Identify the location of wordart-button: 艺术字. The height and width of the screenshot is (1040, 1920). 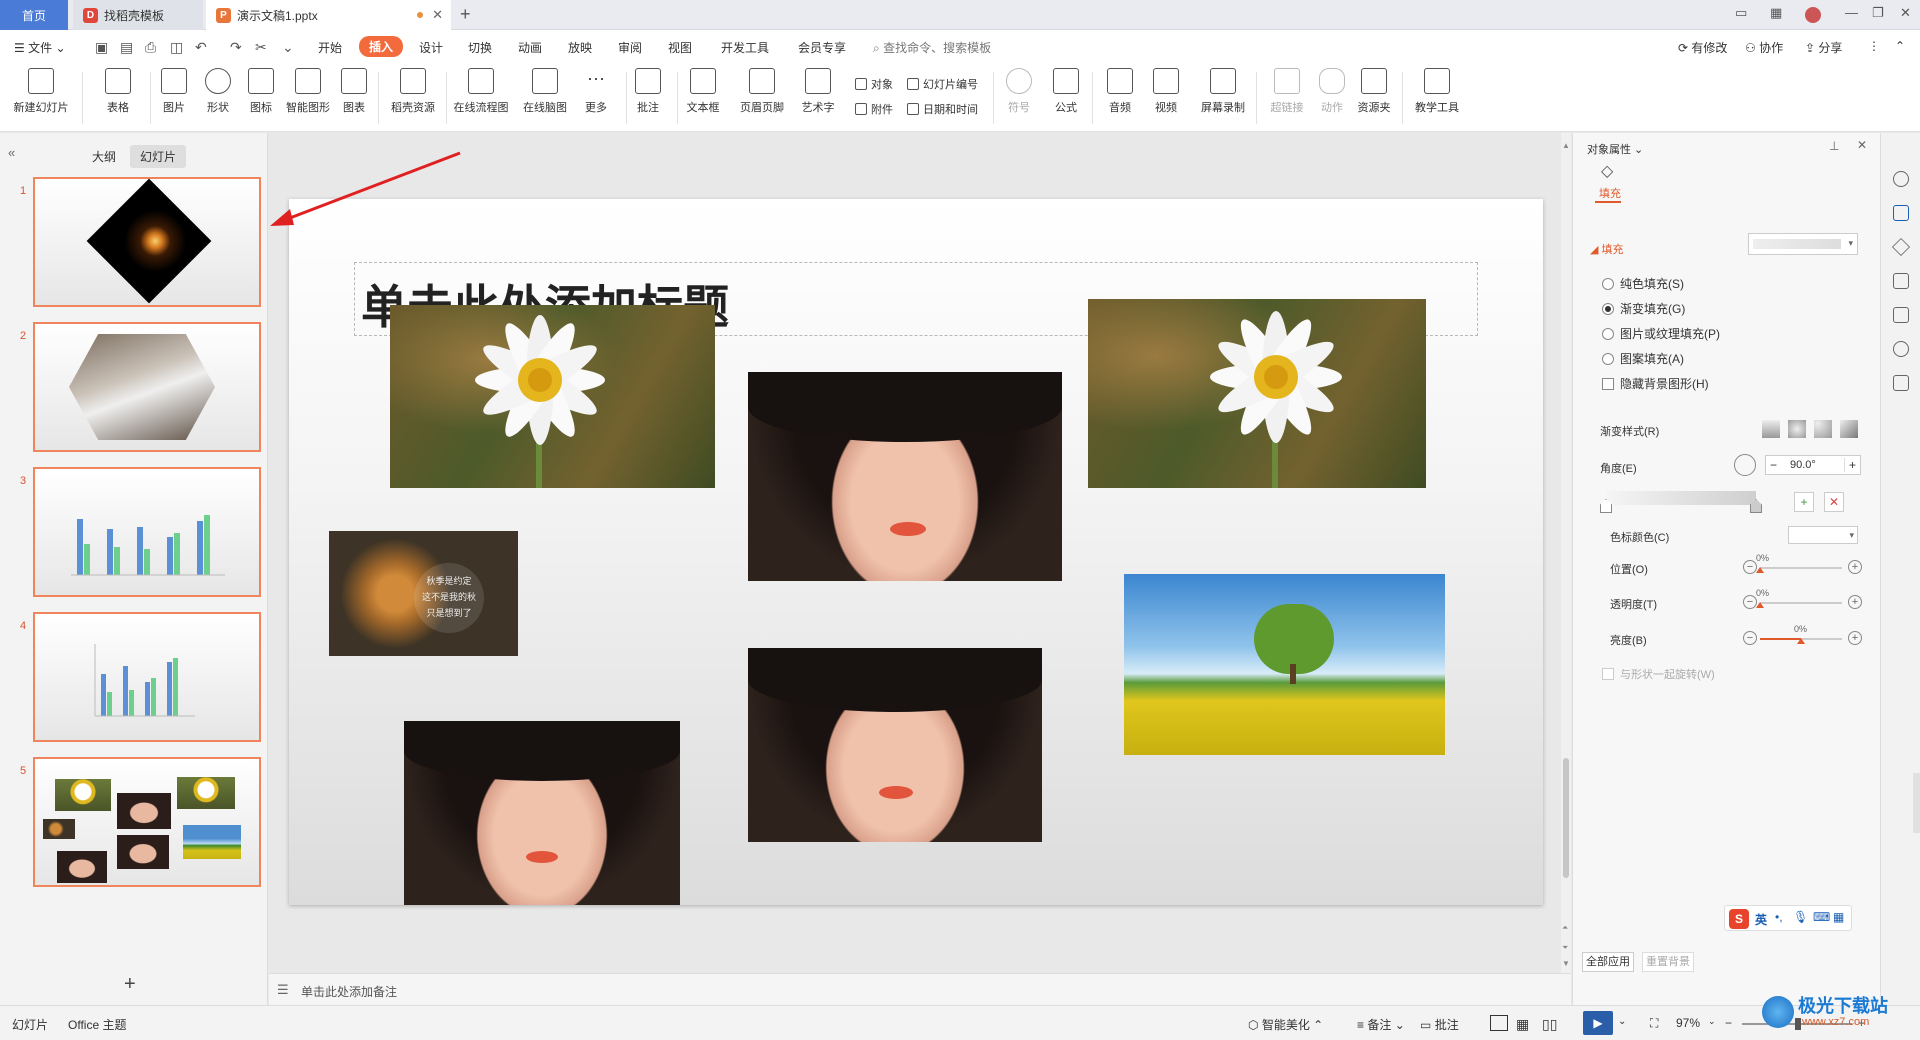
(818, 91).